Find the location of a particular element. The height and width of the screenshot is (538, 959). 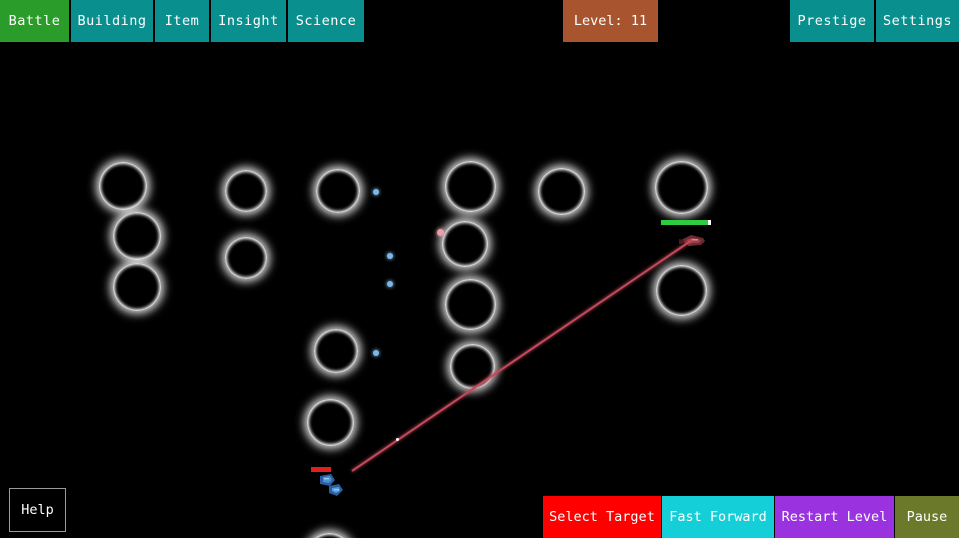

nav-tab-label: Building is located at coordinates (112, 21).